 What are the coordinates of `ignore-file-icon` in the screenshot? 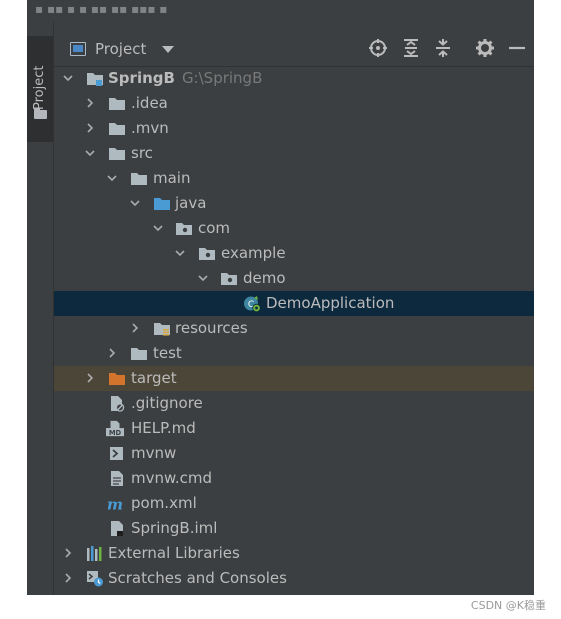 It's located at (117, 403).